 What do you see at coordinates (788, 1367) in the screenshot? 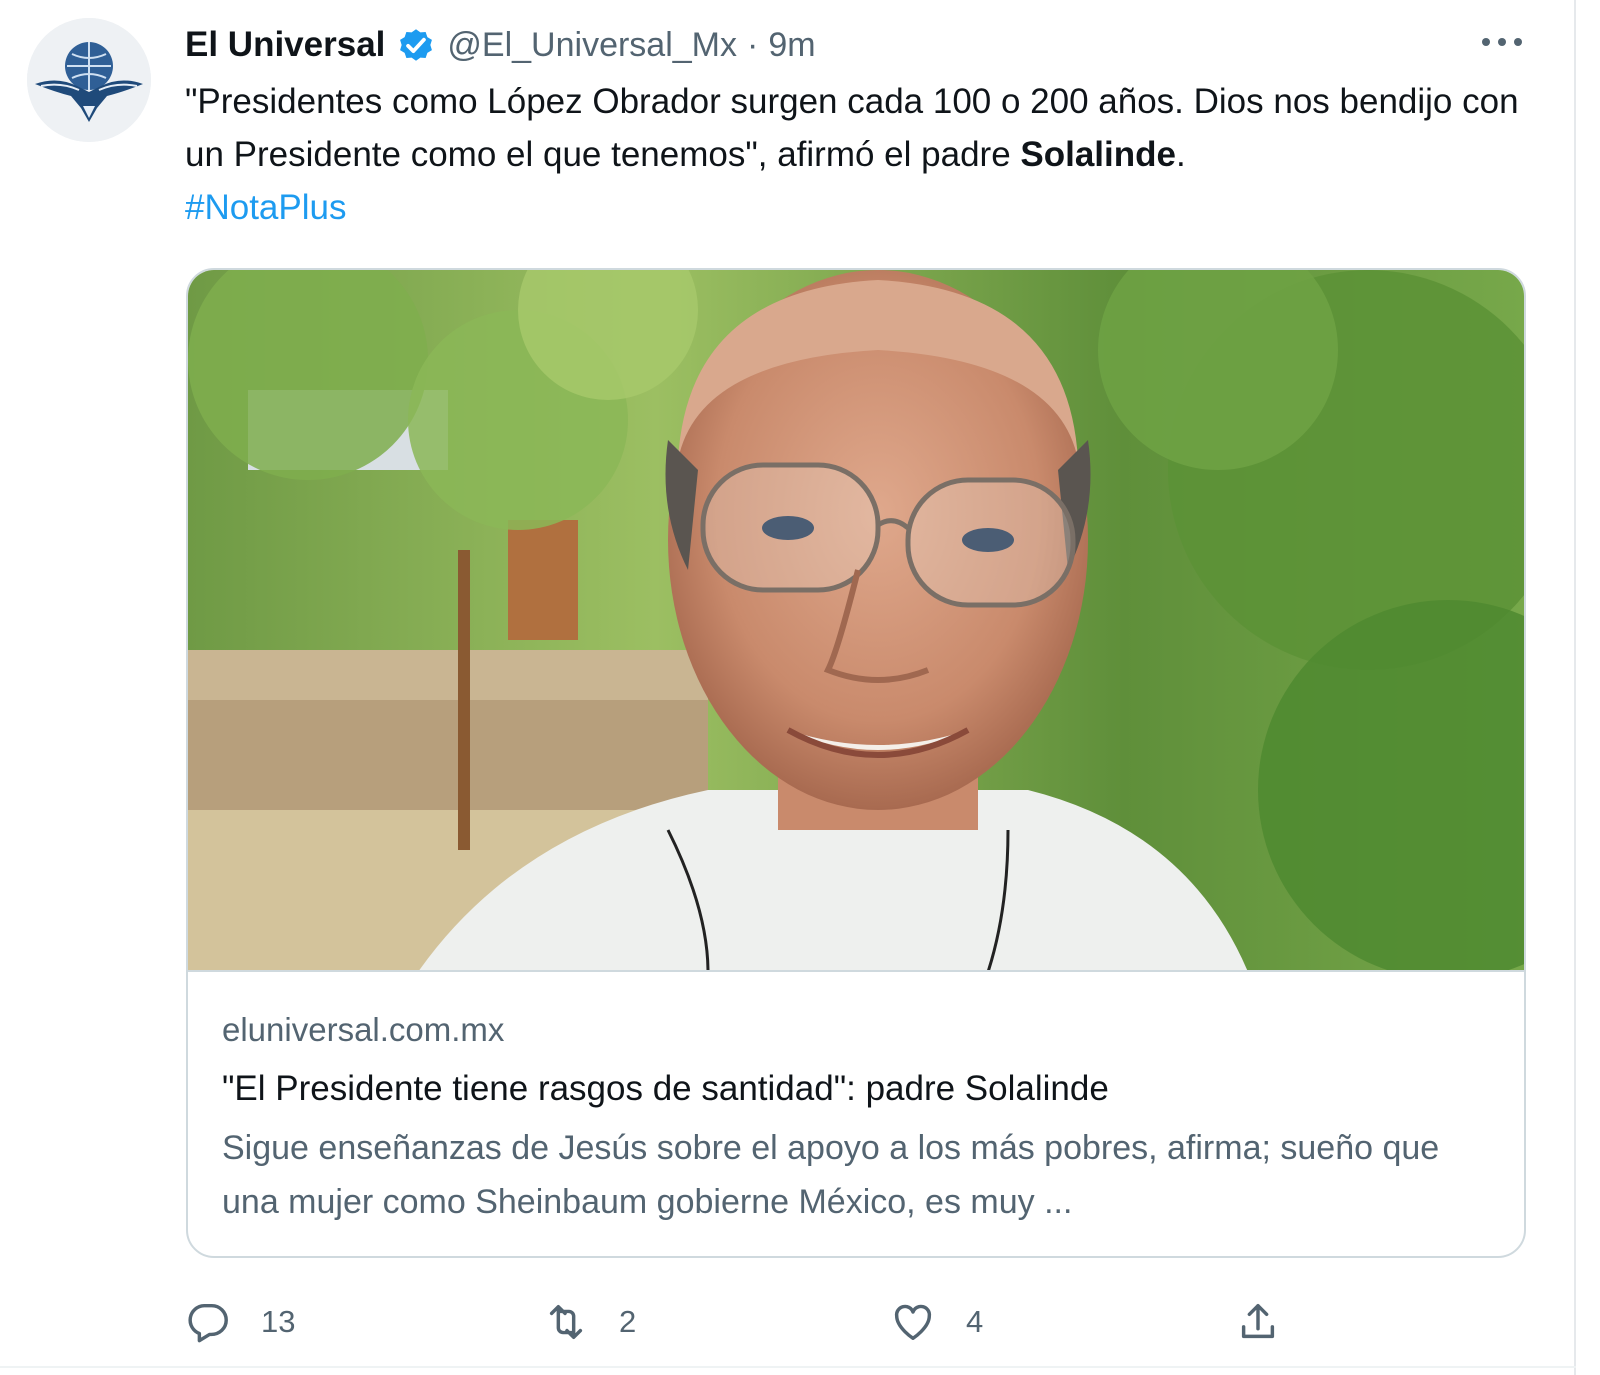
I see `page-divider-bottom` at bounding box center [788, 1367].